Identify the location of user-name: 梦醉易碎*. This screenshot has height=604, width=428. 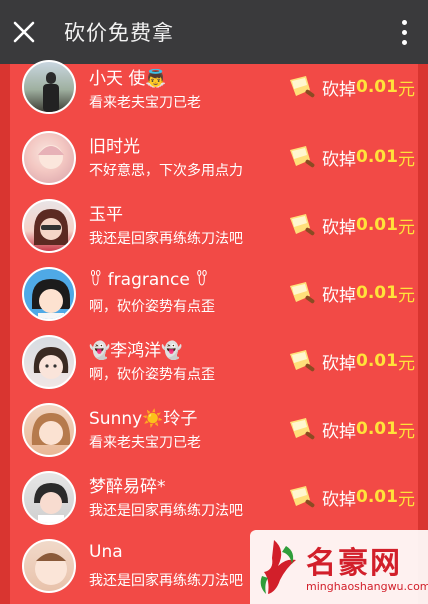
(127, 487).